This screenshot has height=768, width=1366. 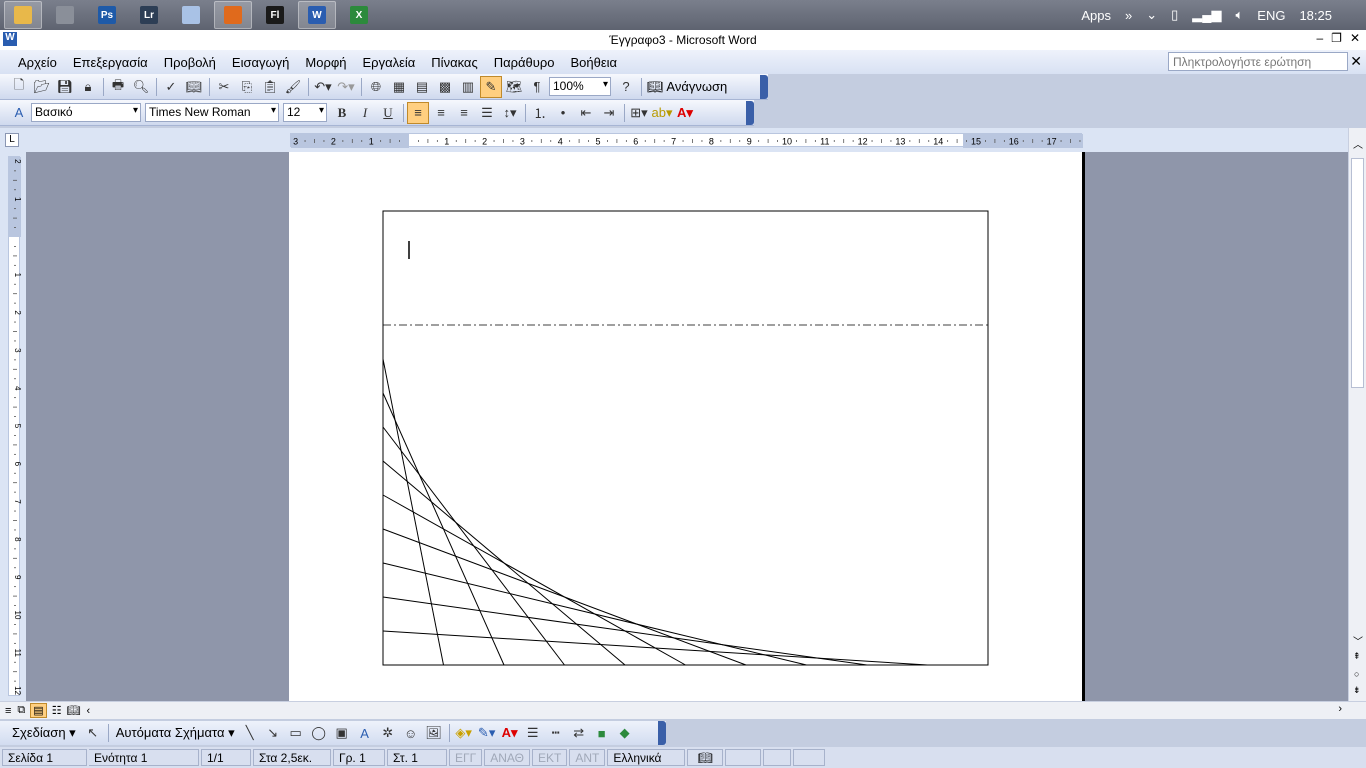 I want to click on web-layout-icon: ⧉, so click(x=21, y=710).